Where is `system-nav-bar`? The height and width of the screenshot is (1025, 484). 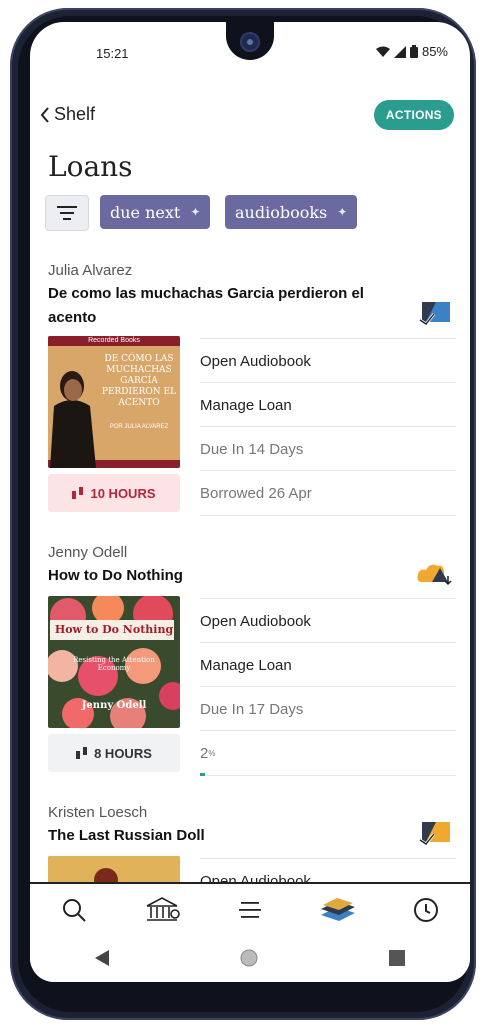 system-nav-bar is located at coordinates (250, 958).